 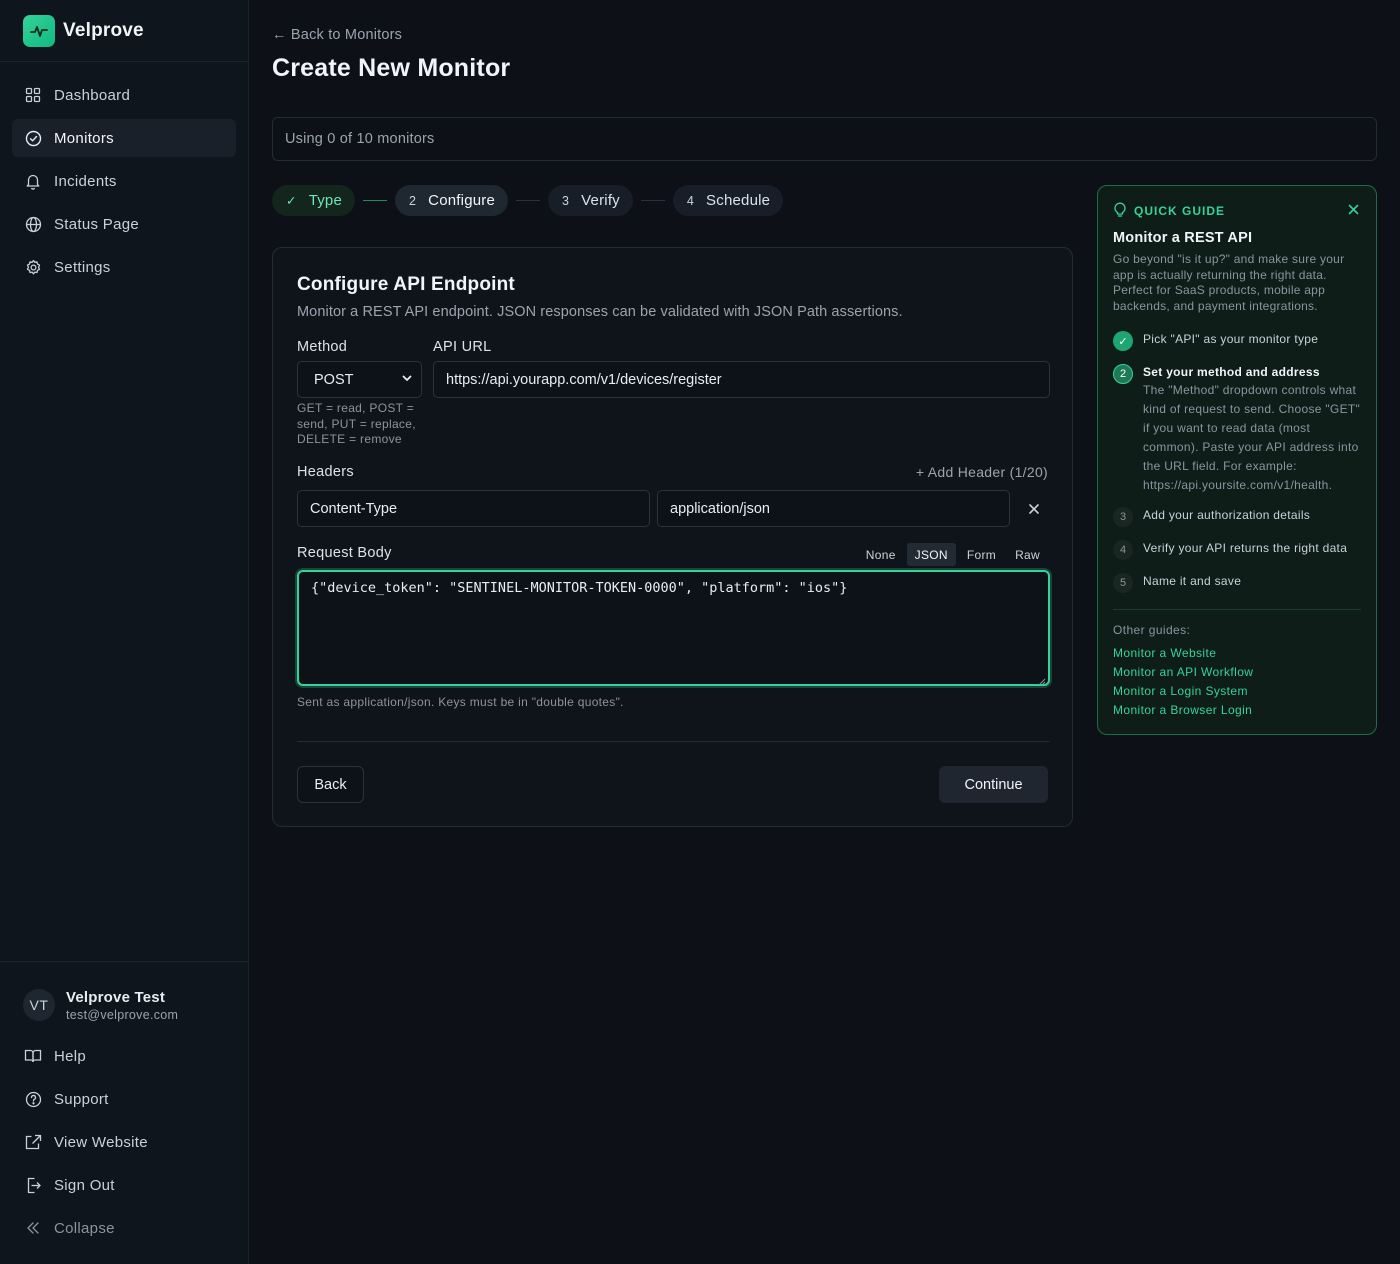 I want to click on help-label: Help, so click(x=70, y=1056).